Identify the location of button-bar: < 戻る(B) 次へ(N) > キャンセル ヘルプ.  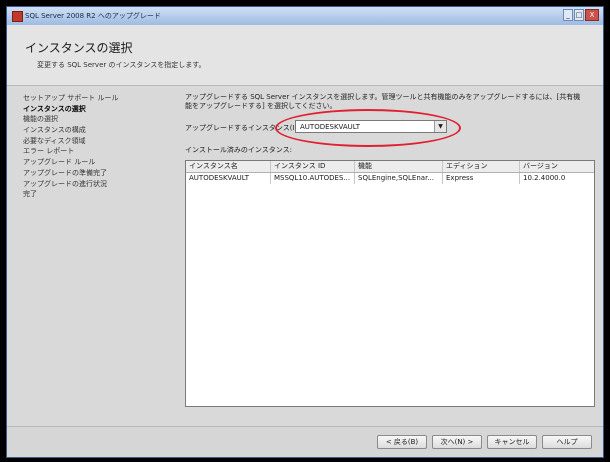
(305, 441).